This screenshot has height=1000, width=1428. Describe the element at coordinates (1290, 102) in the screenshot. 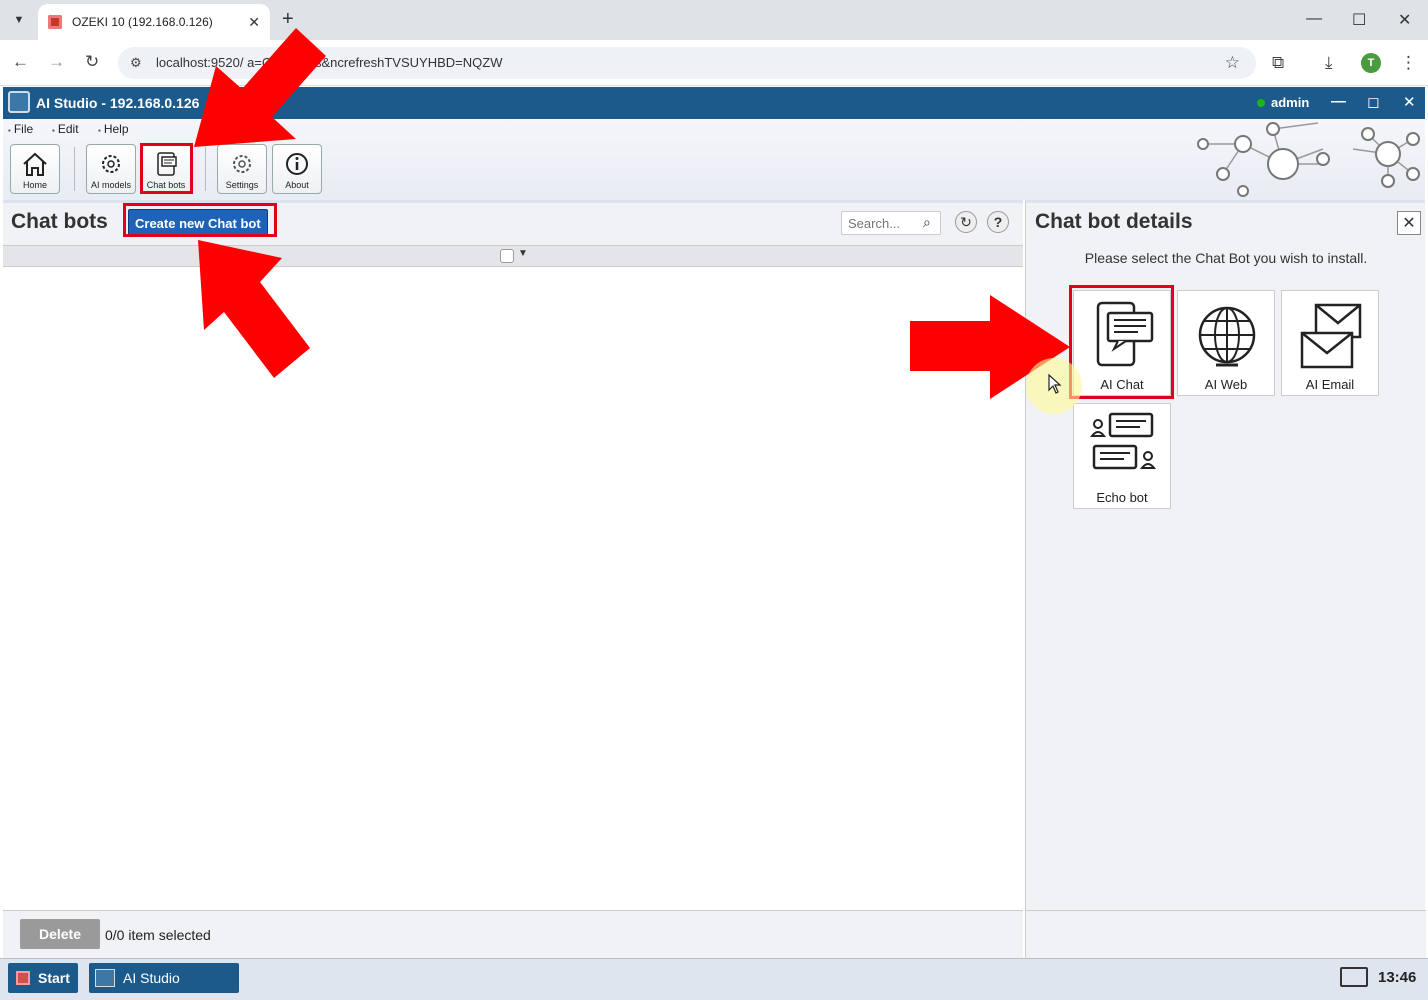

I see `user-name: admin` at that location.